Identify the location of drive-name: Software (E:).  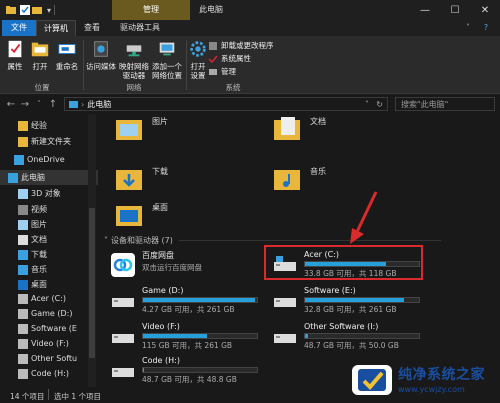
(330, 290).